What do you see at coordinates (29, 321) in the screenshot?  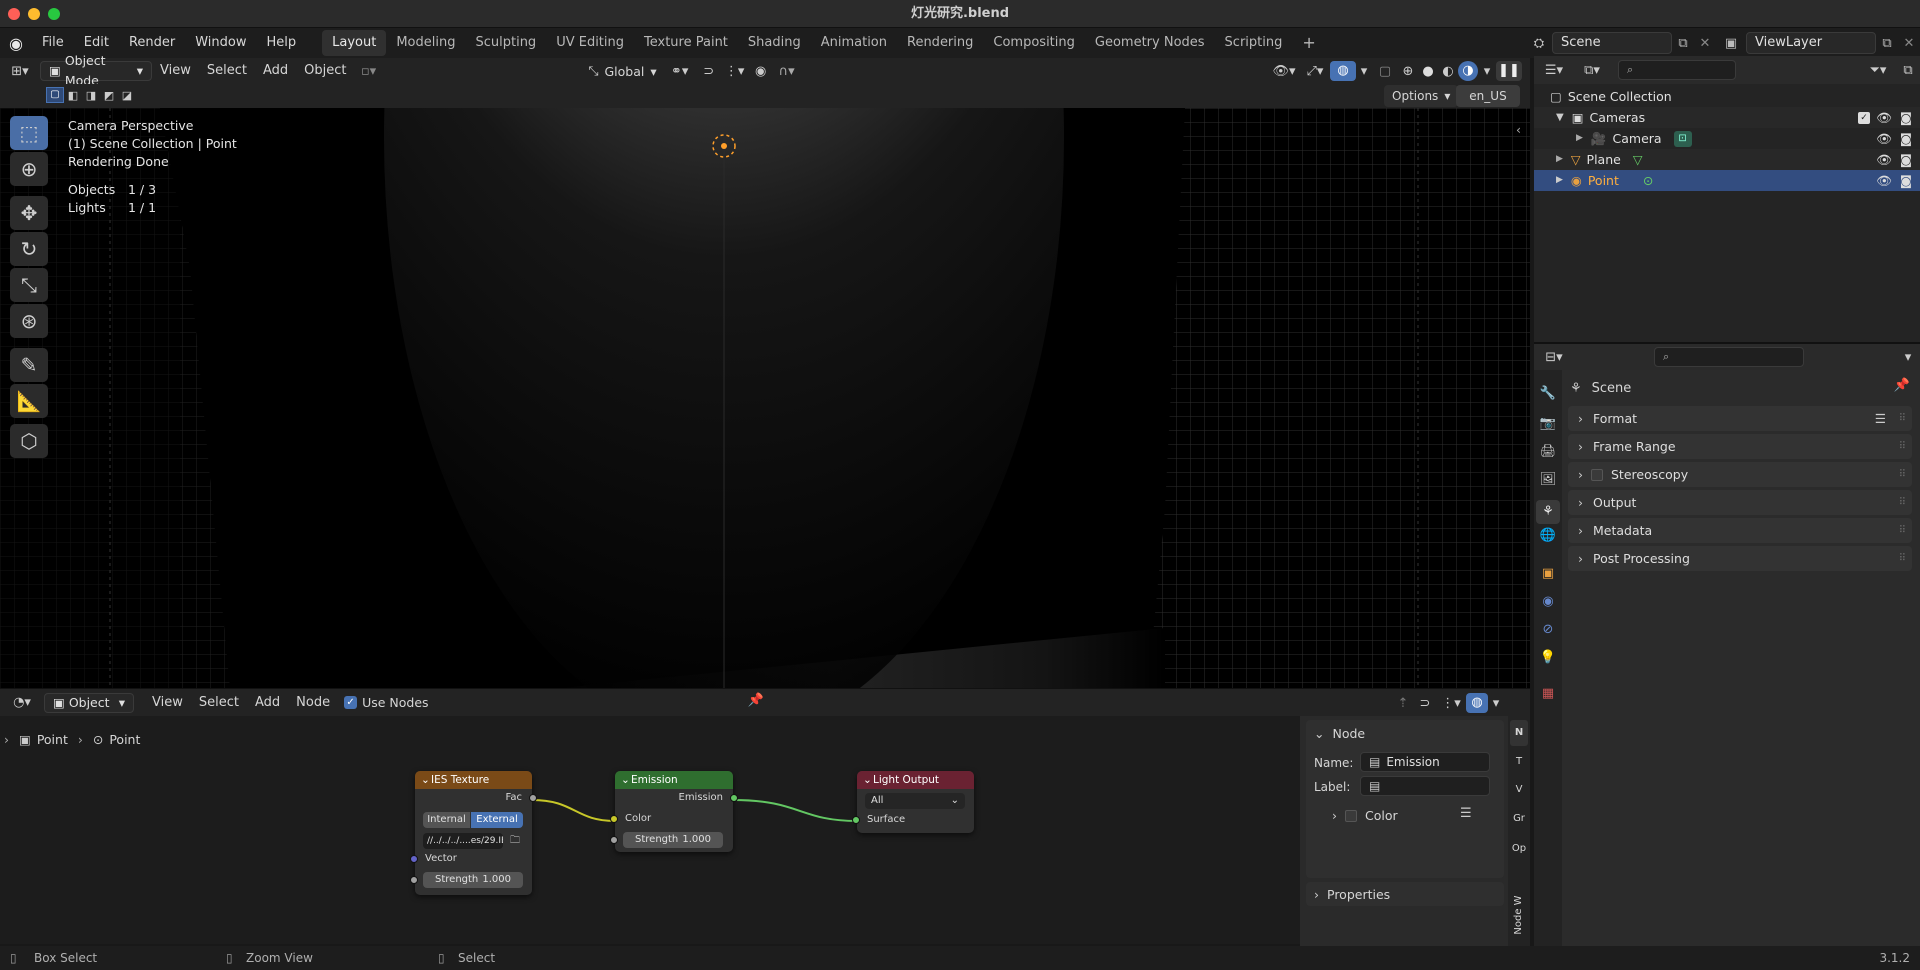 I see `transform-tool: ⊛` at bounding box center [29, 321].